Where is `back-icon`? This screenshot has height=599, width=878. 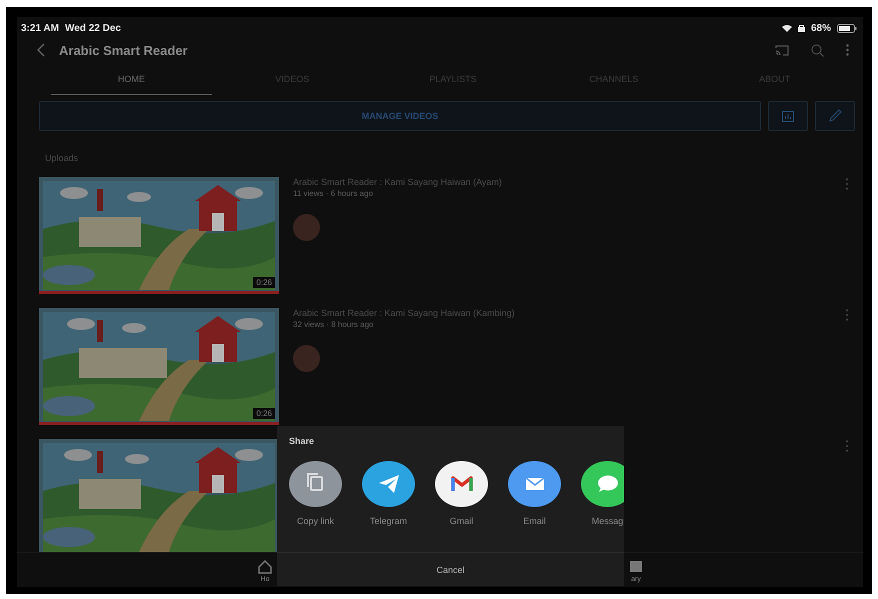 back-icon is located at coordinates (41, 50).